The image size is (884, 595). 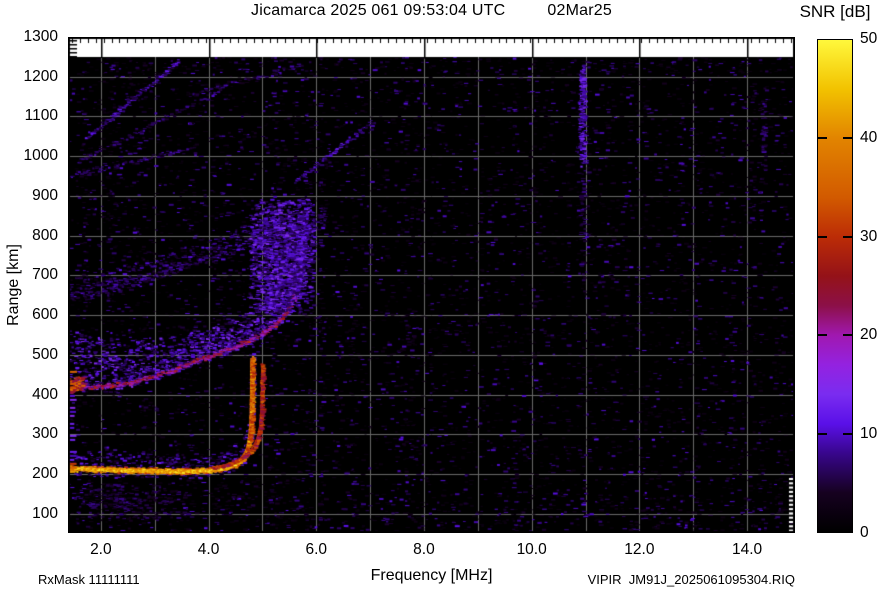 I want to click on colorbar-tick-label: 30, so click(x=869, y=236).